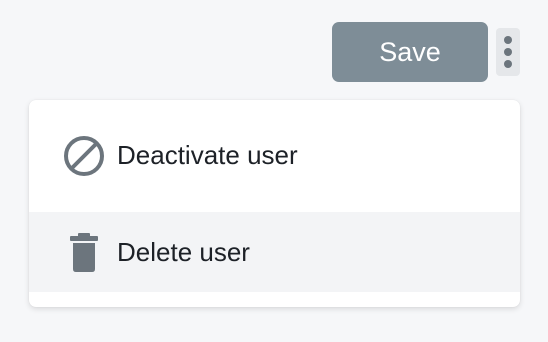  Describe the element at coordinates (207, 155) in the screenshot. I see `menu-item-label: Deactivate user` at that location.